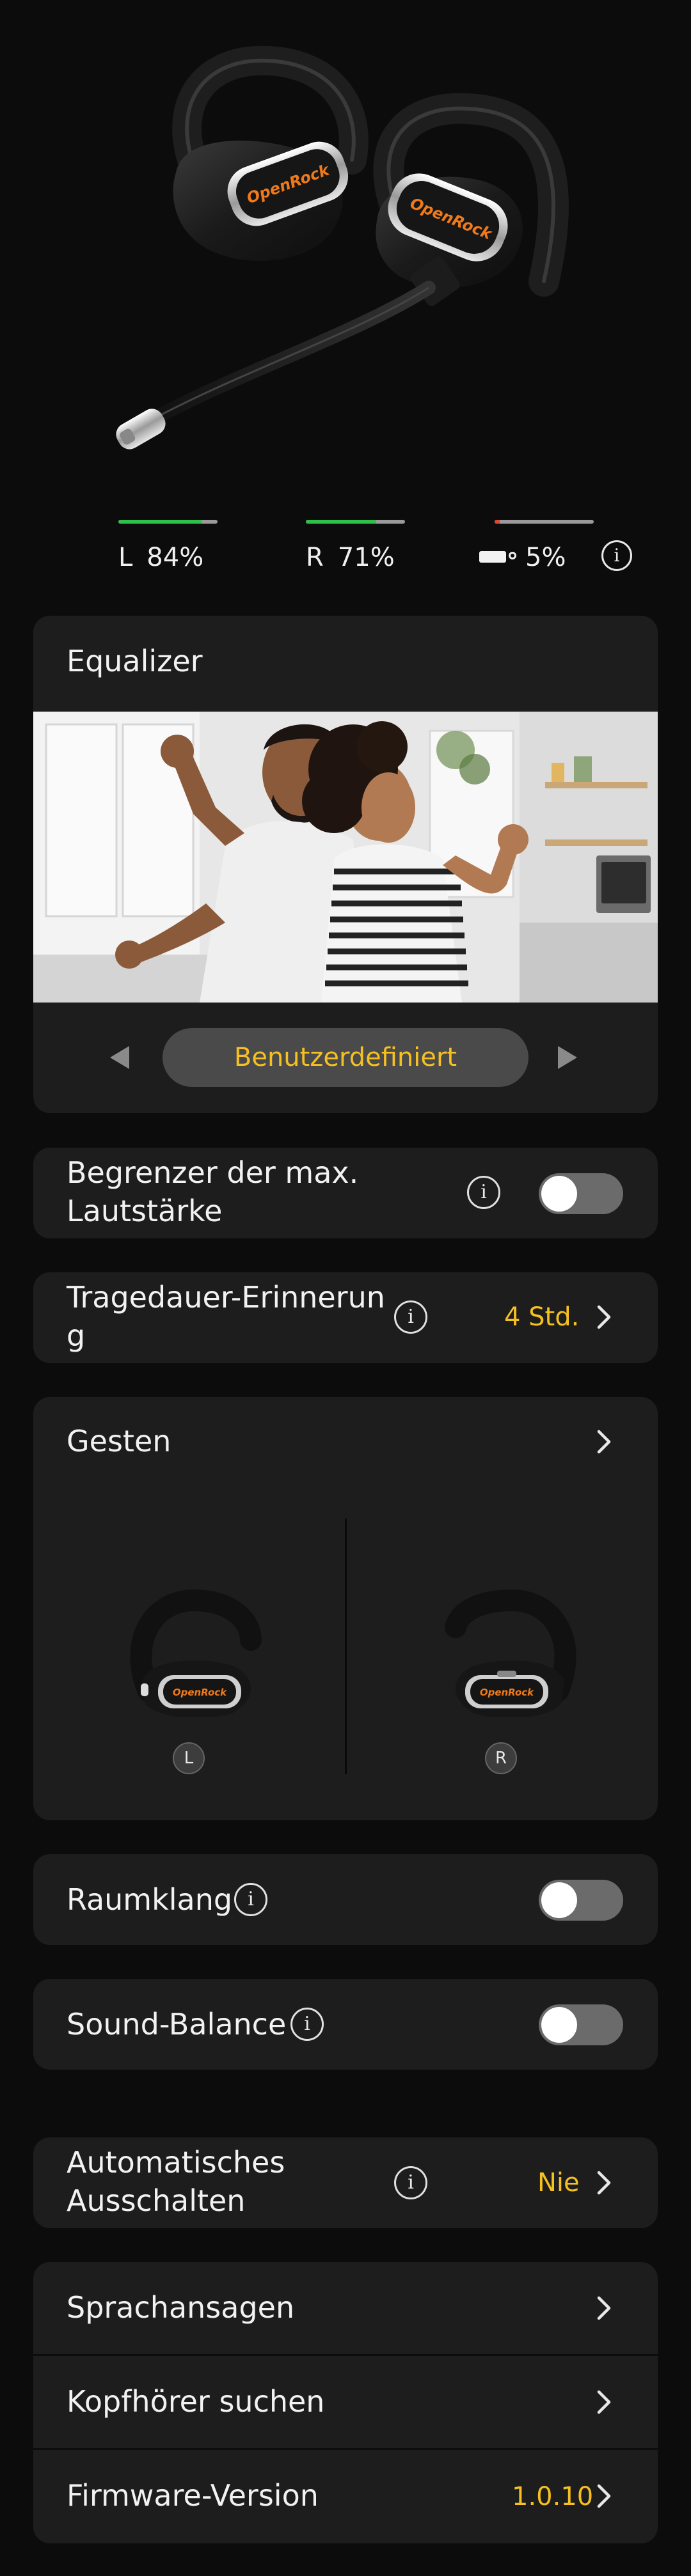 This screenshot has width=691, height=2576. I want to click on battery-status-row: L 84% R 71% 5%, so click(345, 547).